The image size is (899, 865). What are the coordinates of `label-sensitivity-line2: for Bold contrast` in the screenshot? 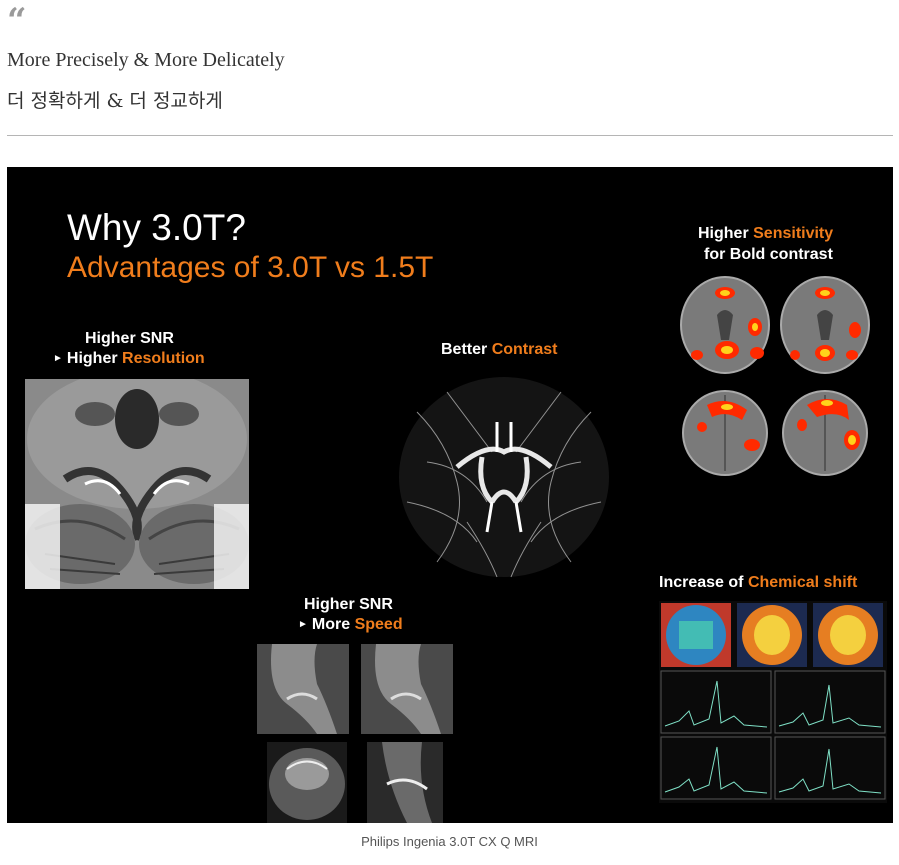 It's located at (768, 254).